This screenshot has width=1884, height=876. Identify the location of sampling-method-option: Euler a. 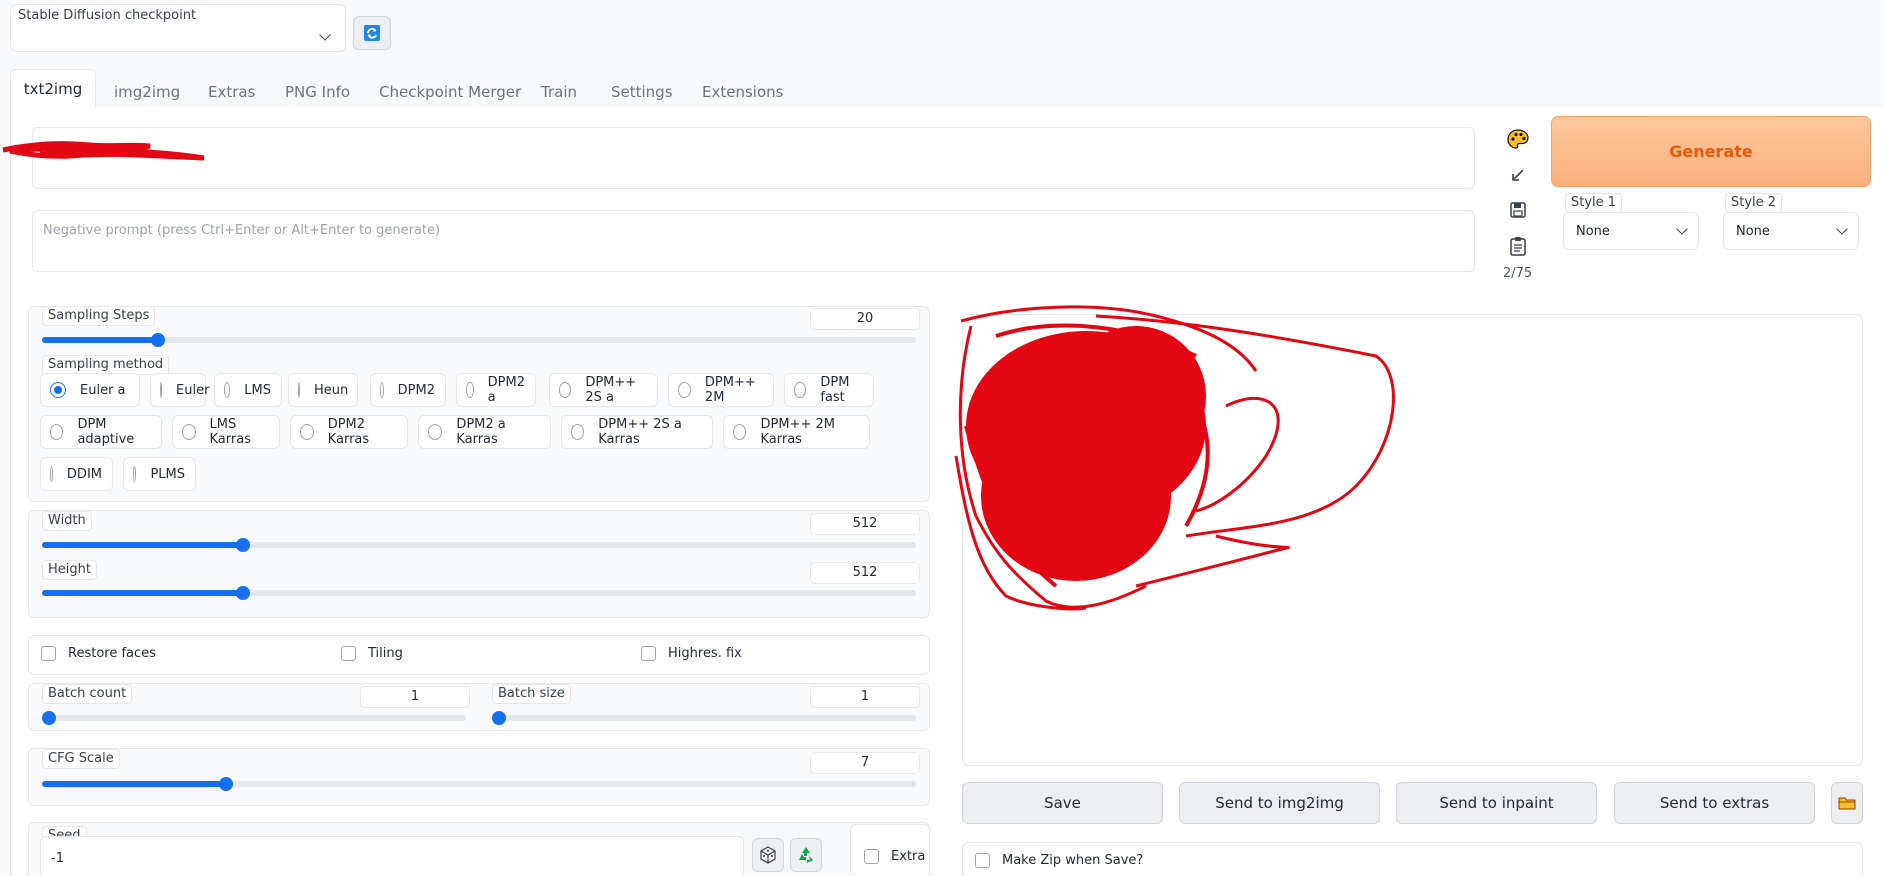
(90, 390).